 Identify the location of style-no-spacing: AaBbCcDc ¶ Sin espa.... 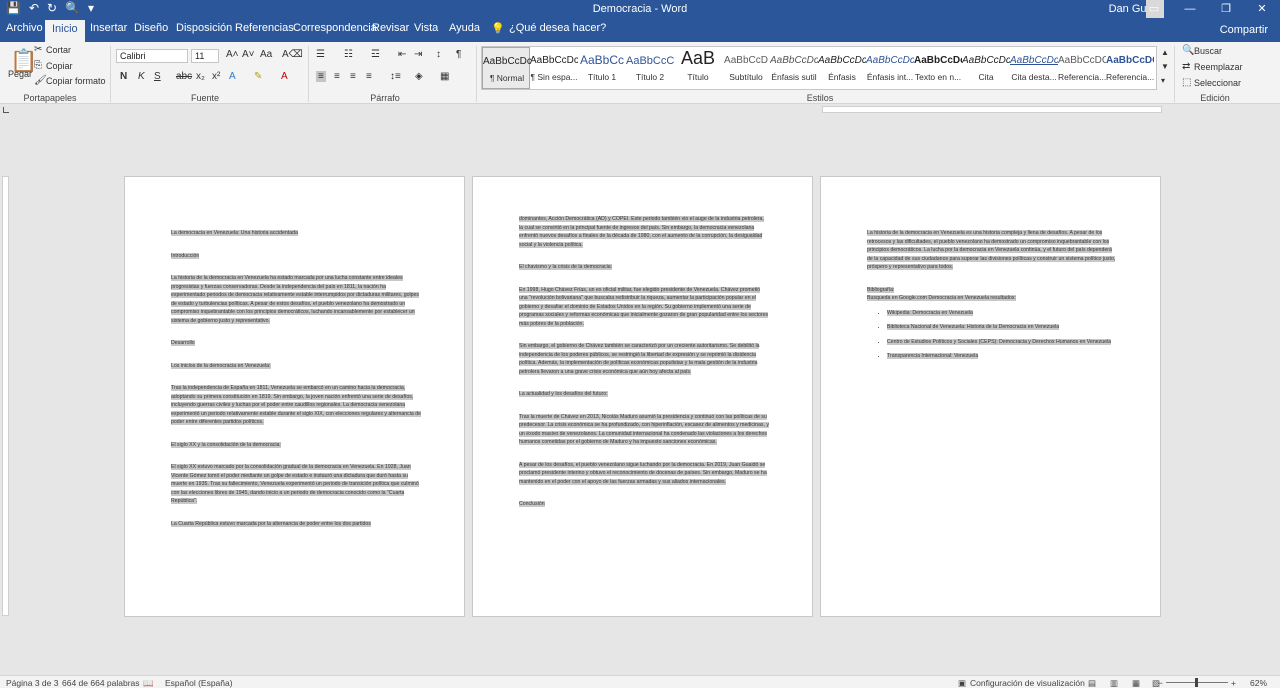
(554, 68).